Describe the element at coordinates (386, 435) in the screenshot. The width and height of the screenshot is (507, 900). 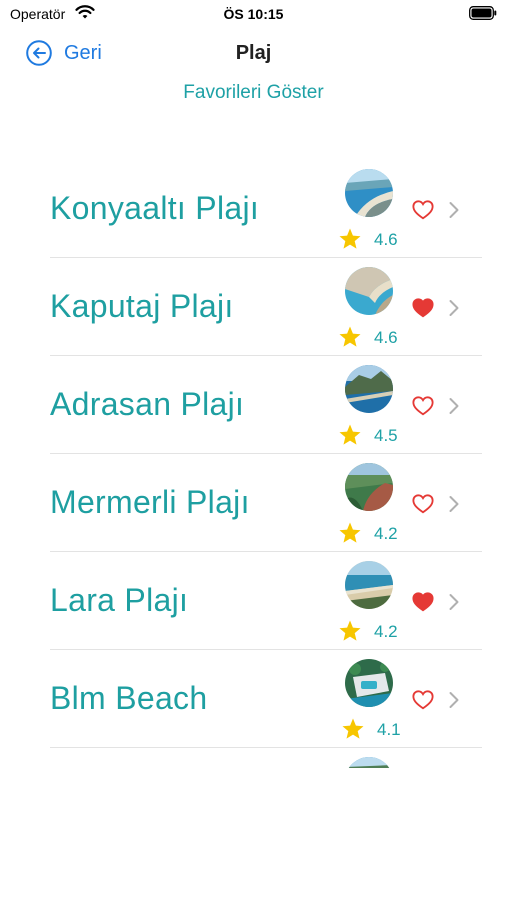
I see `rating-value: 4.5` at that location.